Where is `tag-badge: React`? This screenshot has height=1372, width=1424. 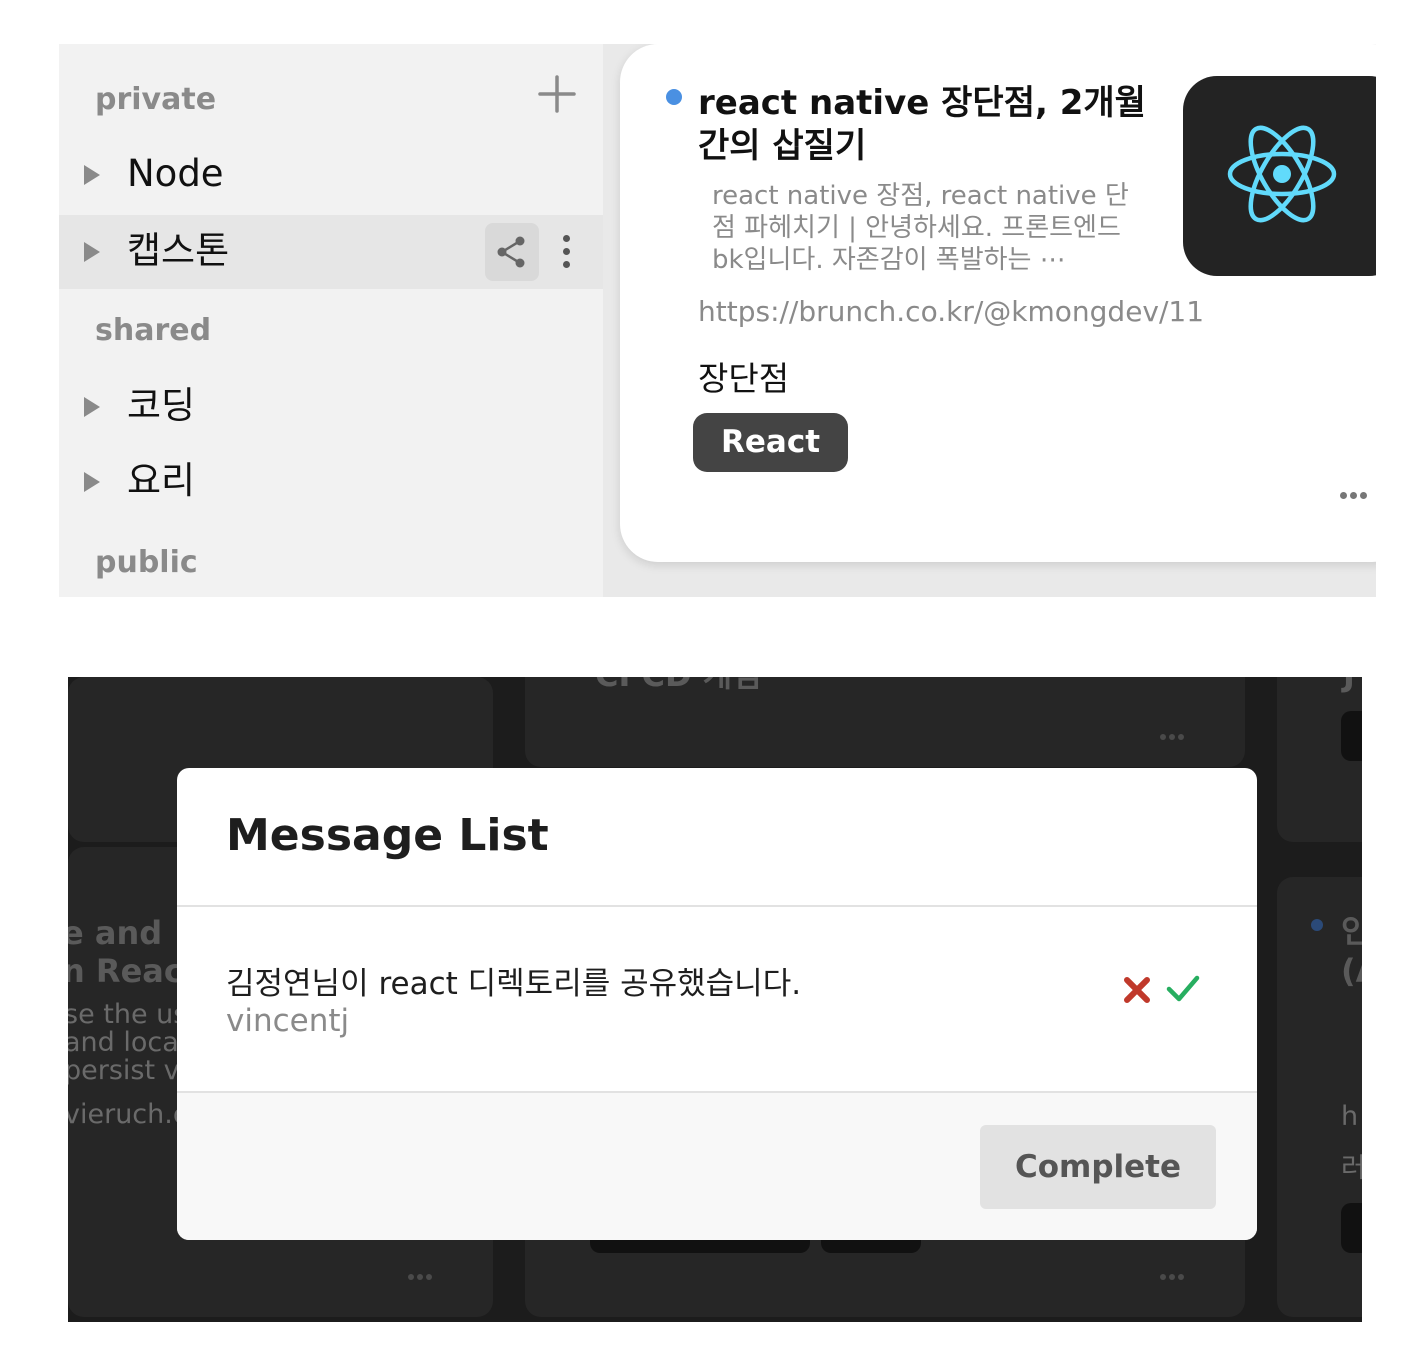
tag-badge: React is located at coordinates (771, 442).